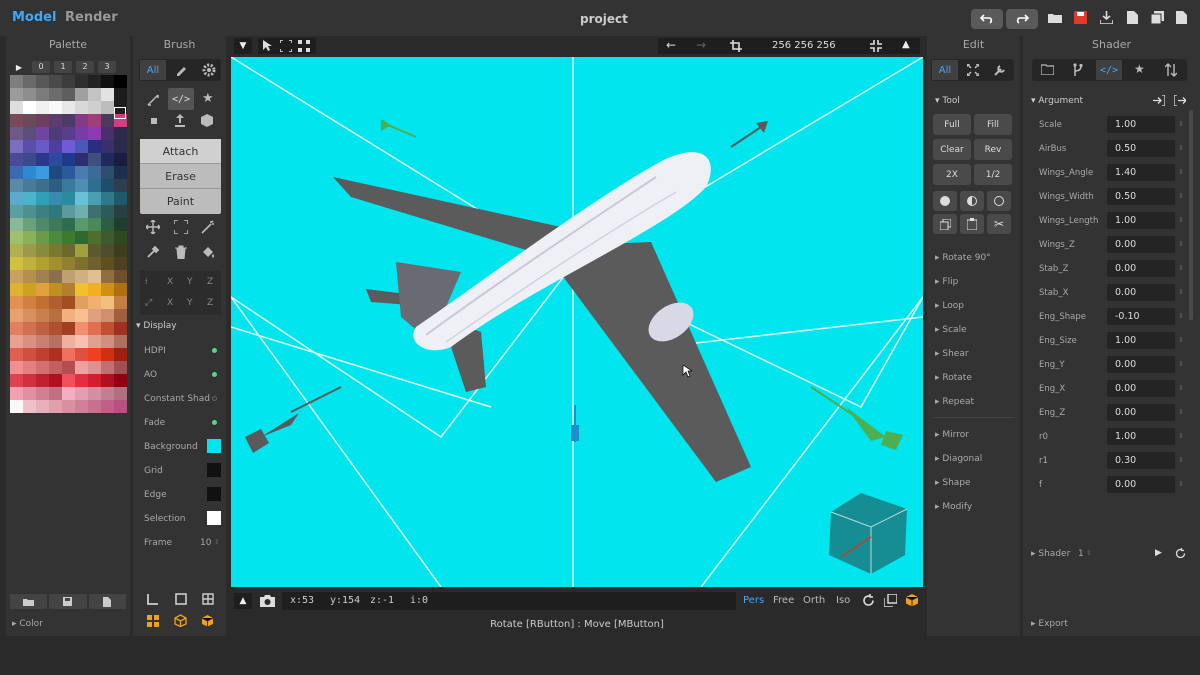 The height and width of the screenshot is (675, 1200). What do you see at coordinates (190, 303) in the screenshot?
I see `axis-y: Y` at bounding box center [190, 303].